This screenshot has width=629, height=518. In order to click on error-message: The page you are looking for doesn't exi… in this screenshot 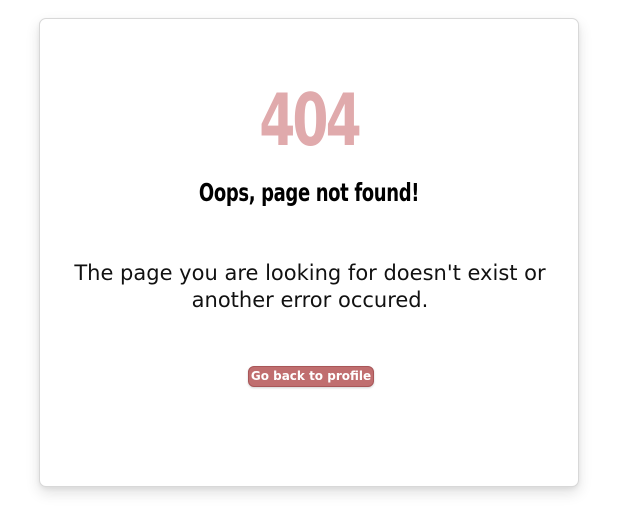, I will do `click(310, 286)`.